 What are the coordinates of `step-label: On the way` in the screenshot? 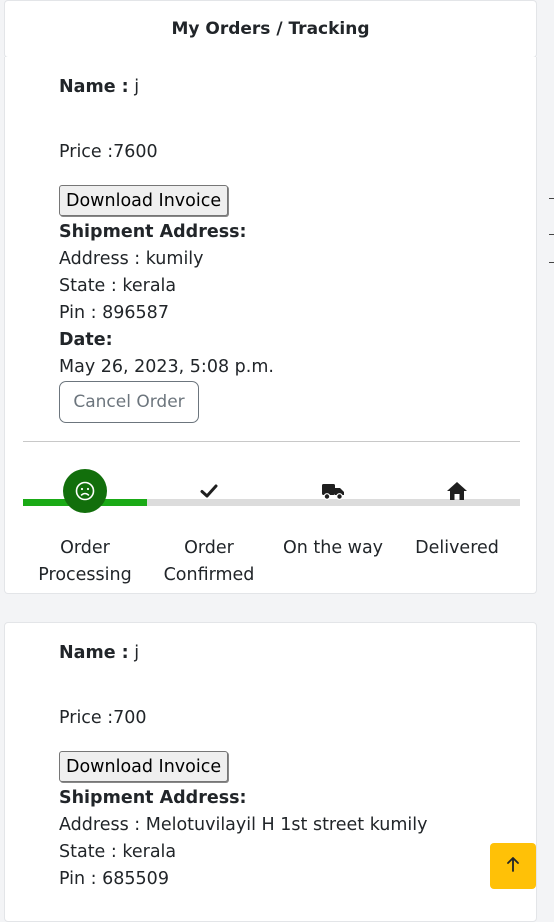 It's located at (333, 548).